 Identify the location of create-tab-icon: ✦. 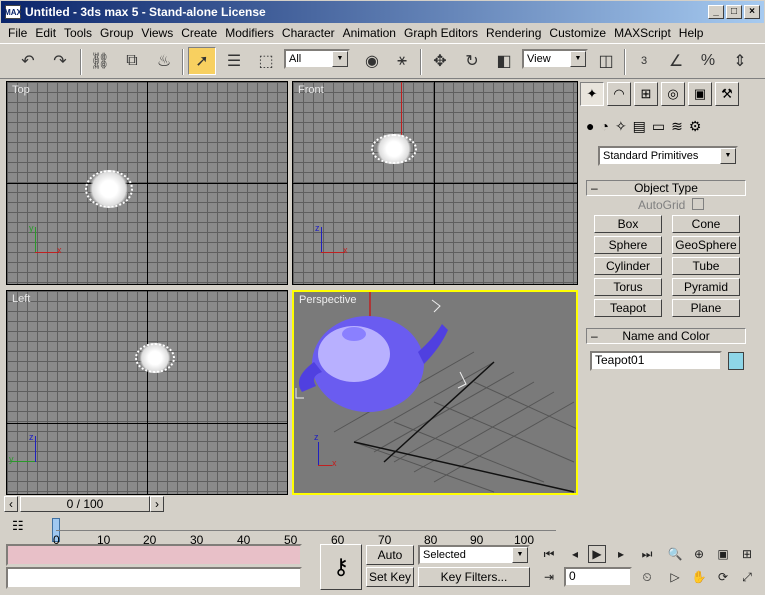
(592, 94).